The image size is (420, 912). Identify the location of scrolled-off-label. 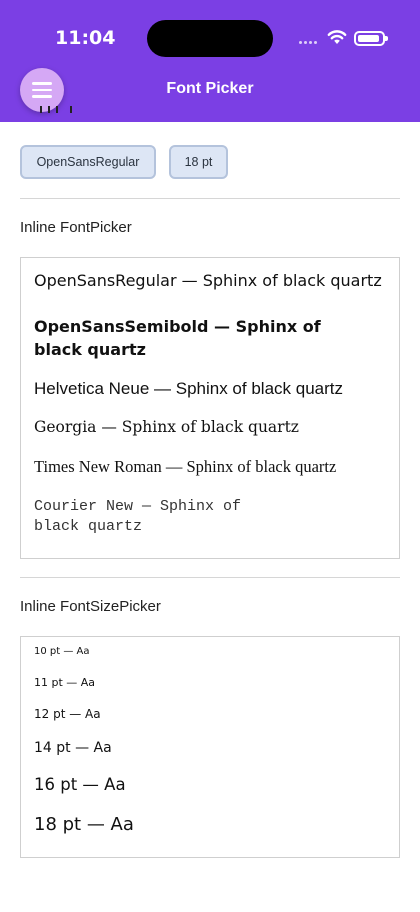
(59, 114).